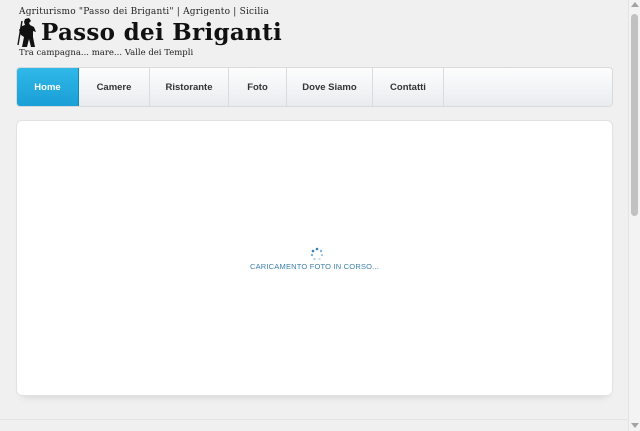  Describe the element at coordinates (635, 4) in the screenshot. I see `scroll-up-arrow-icon` at that location.